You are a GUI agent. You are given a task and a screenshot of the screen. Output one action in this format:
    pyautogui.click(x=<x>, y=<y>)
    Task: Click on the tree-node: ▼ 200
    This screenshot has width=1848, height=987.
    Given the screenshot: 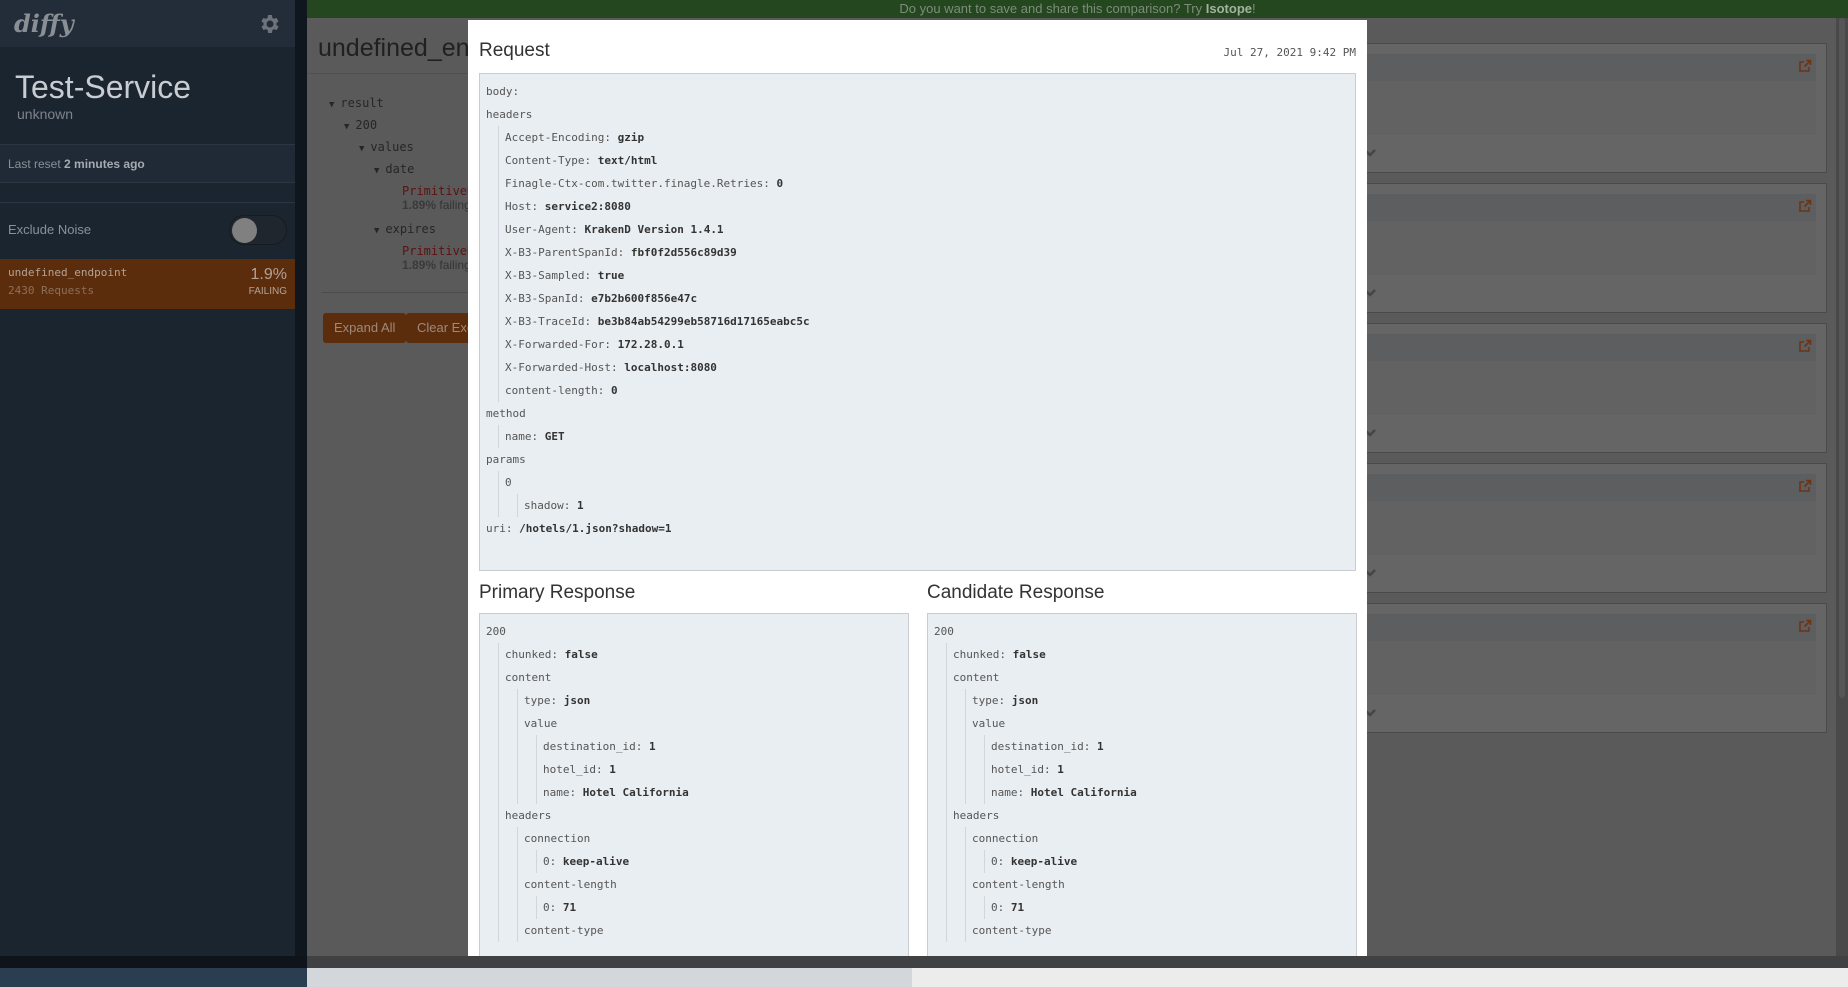 What is the action you would take?
    pyautogui.click(x=401, y=125)
    